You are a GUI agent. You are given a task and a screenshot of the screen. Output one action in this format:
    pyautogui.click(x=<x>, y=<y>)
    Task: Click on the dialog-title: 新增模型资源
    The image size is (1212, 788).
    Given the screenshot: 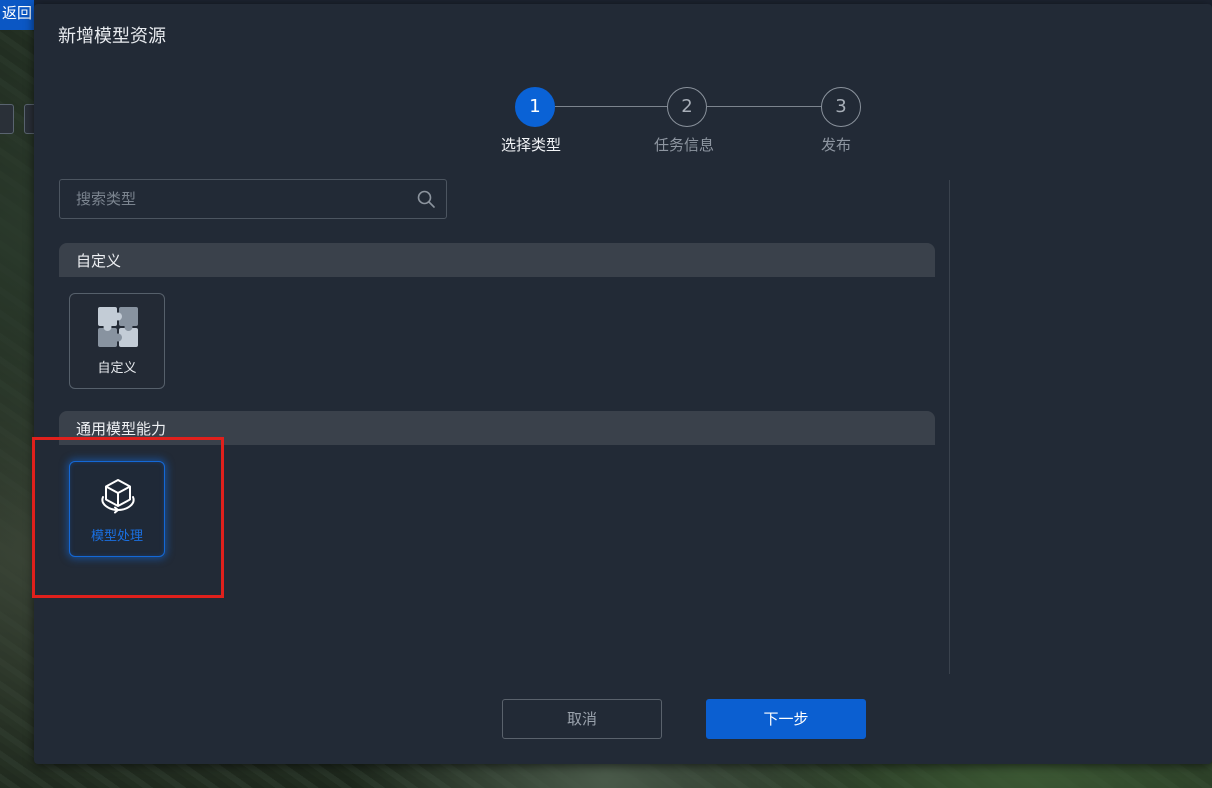 What is the action you would take?
    pyautogui.click(x=112, y=36)
    